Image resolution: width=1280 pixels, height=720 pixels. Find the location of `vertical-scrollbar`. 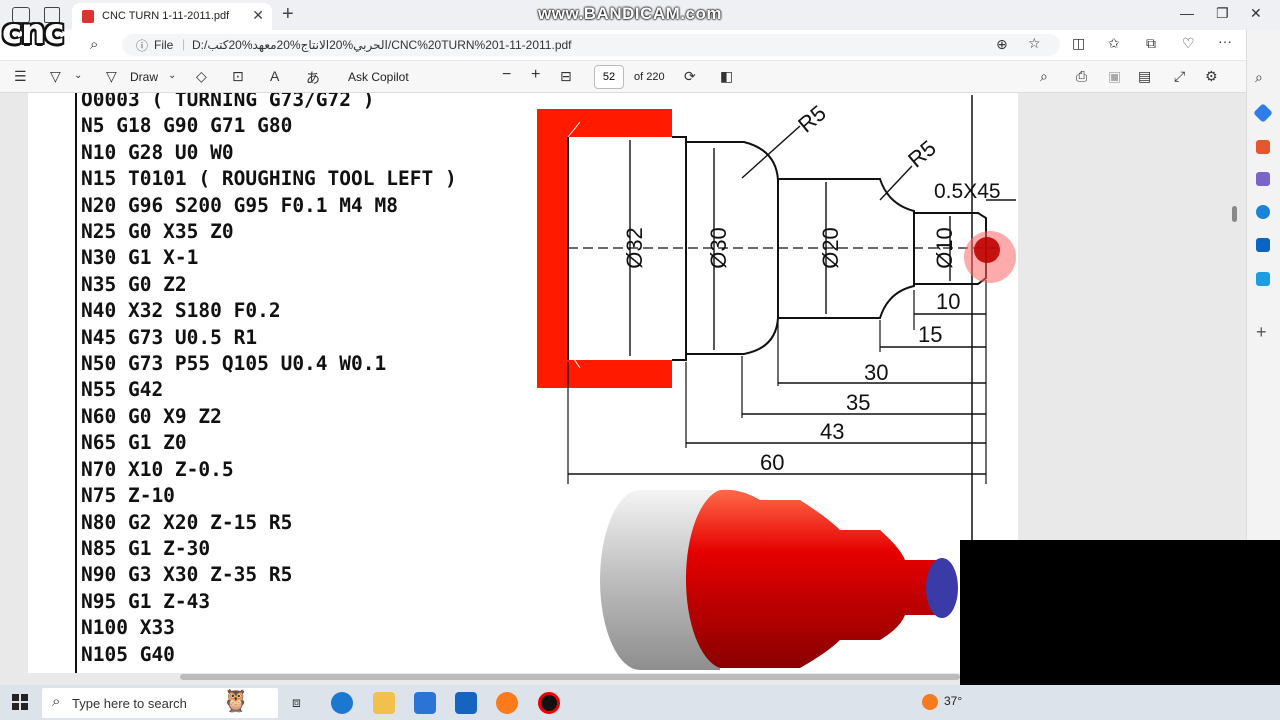

vertical-scrollbar is located at coordinates (1234, 214).